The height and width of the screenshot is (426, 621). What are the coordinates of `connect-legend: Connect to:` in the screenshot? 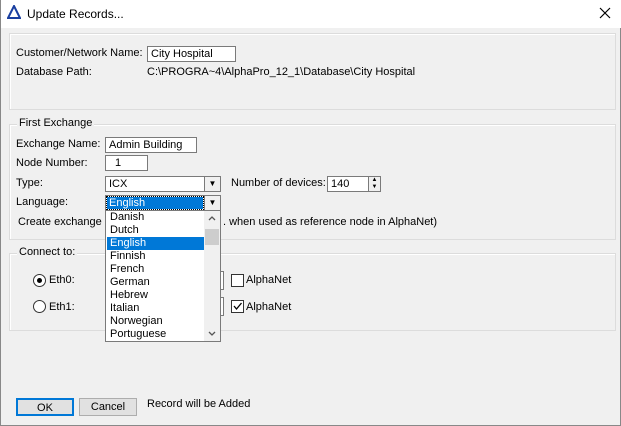 It's located at (47, 252).